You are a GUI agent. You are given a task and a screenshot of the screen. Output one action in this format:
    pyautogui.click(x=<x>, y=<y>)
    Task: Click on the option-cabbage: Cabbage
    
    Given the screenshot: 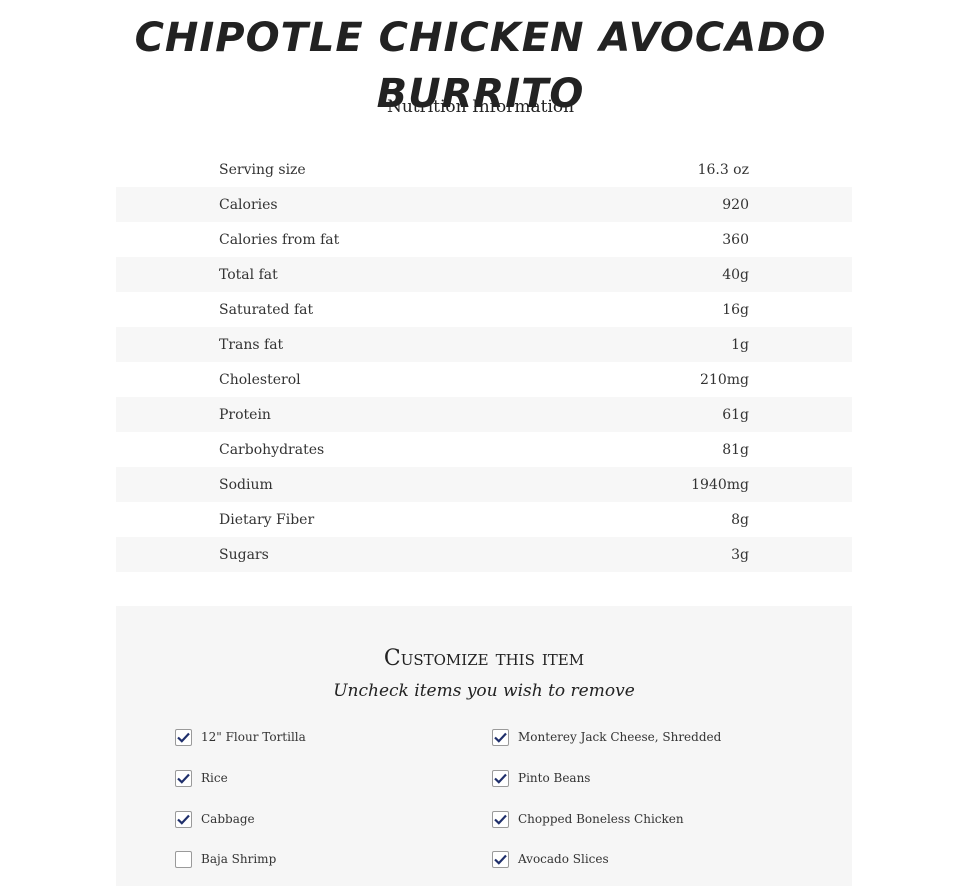 What is the action you would take?
    pyautogui.click(x=215, y=819)
    